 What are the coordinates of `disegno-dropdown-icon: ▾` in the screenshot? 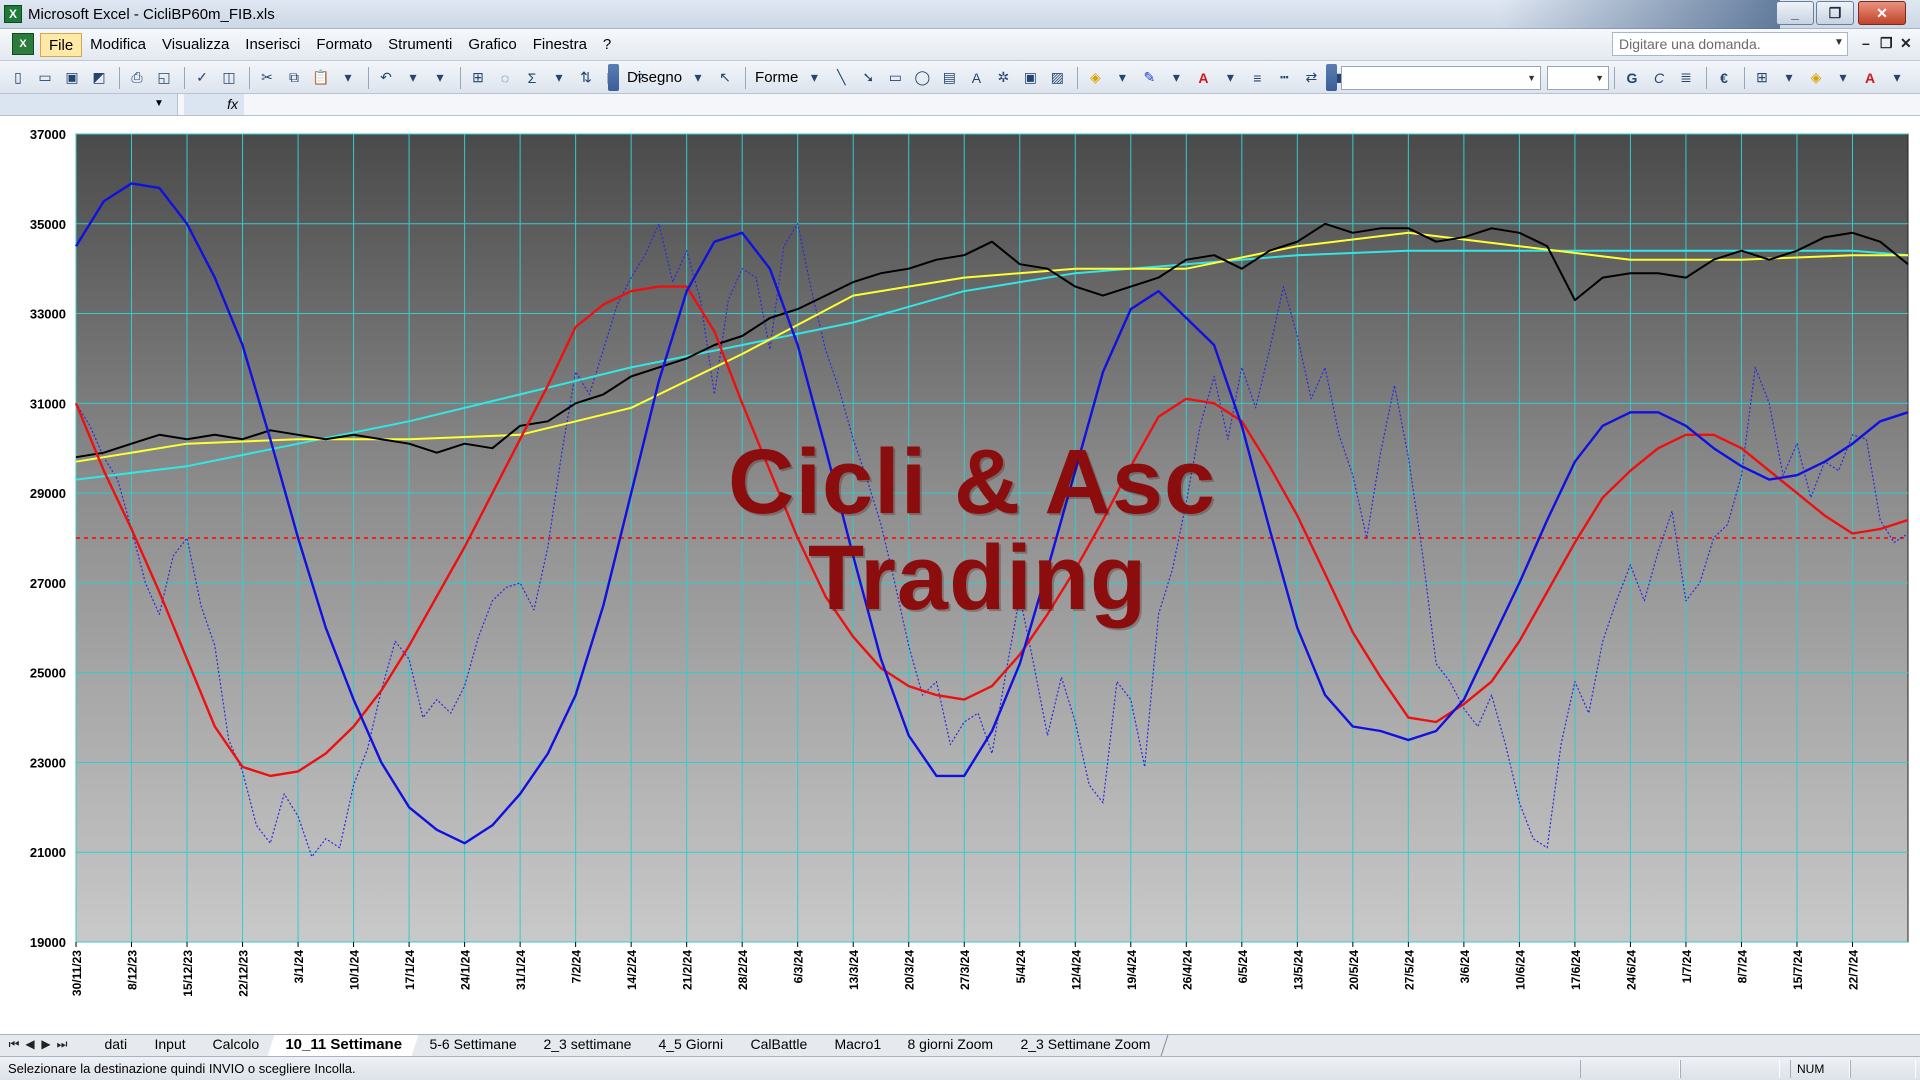 It's located at (698, 78).